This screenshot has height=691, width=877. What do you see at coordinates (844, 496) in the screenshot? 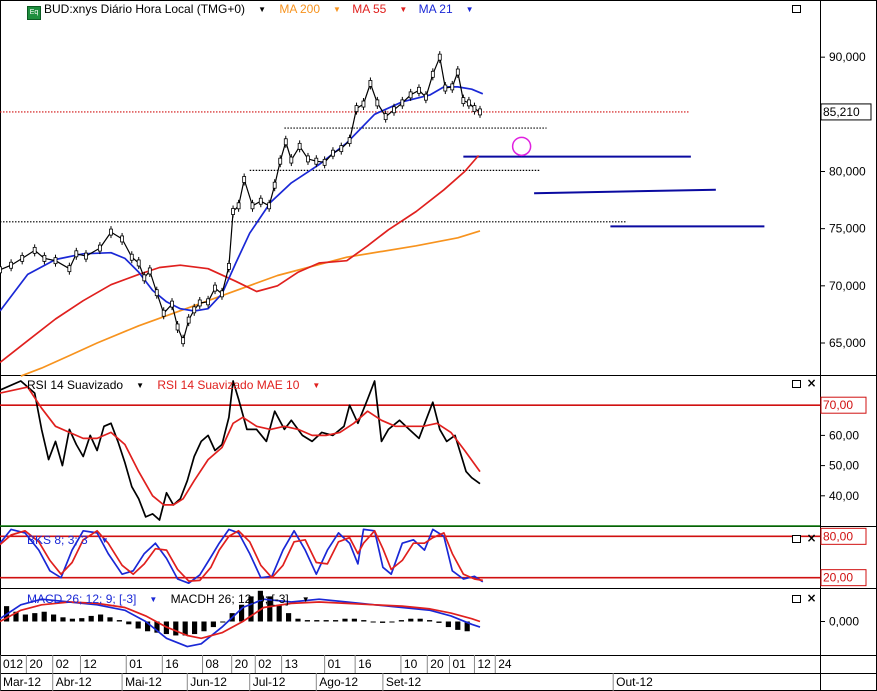
I see `y-tick-label: 40,00` at bounding box center [844, 496].